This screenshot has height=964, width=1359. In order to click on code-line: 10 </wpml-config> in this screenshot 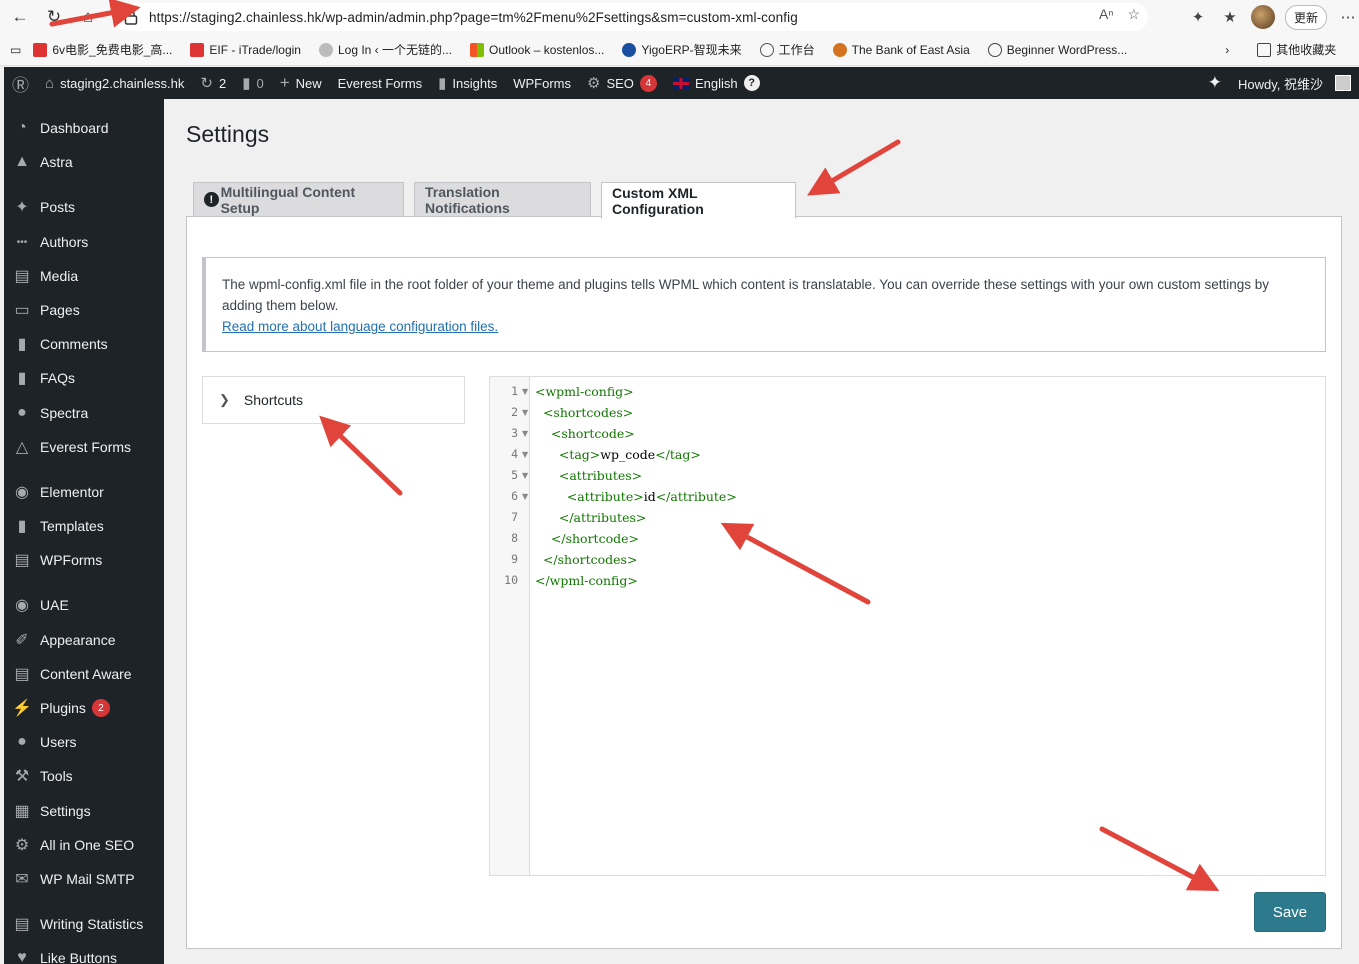, I will do `click(905, 580)`.